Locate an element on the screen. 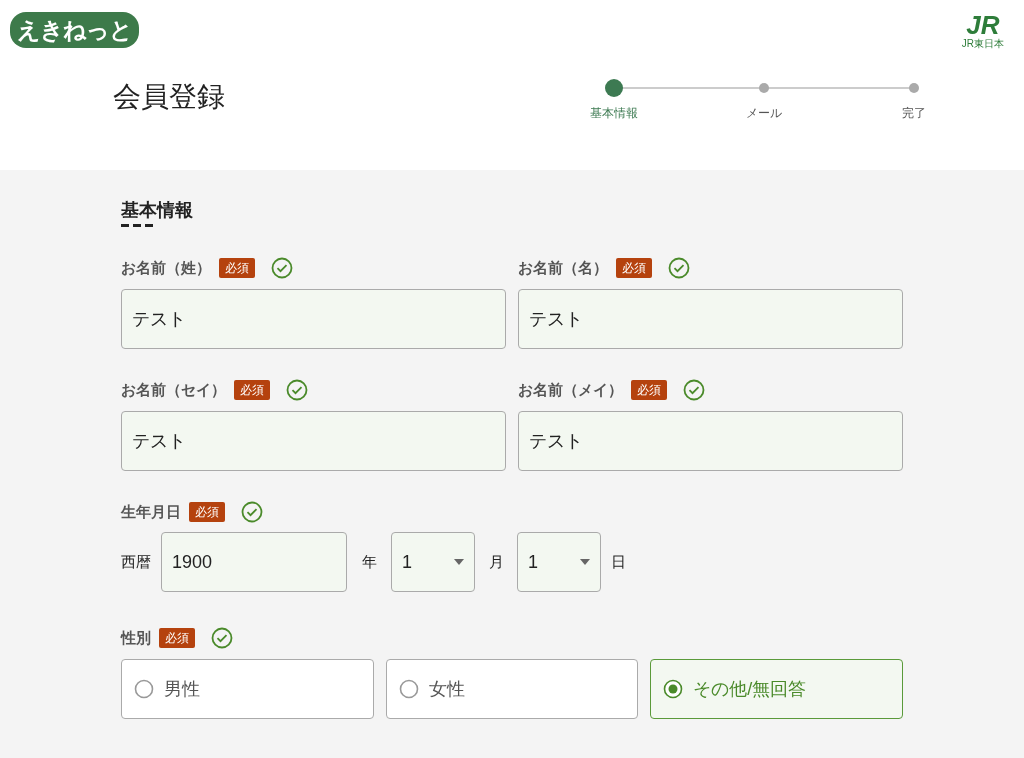 The image size is (1024, 758). unit-label: 日 is located at coordinates (618, 561).